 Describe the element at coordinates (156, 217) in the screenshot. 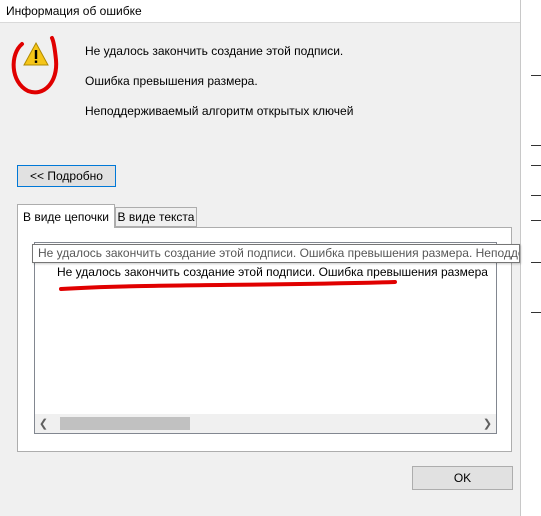

I see `tab-text-view: В виде текста` at that location.